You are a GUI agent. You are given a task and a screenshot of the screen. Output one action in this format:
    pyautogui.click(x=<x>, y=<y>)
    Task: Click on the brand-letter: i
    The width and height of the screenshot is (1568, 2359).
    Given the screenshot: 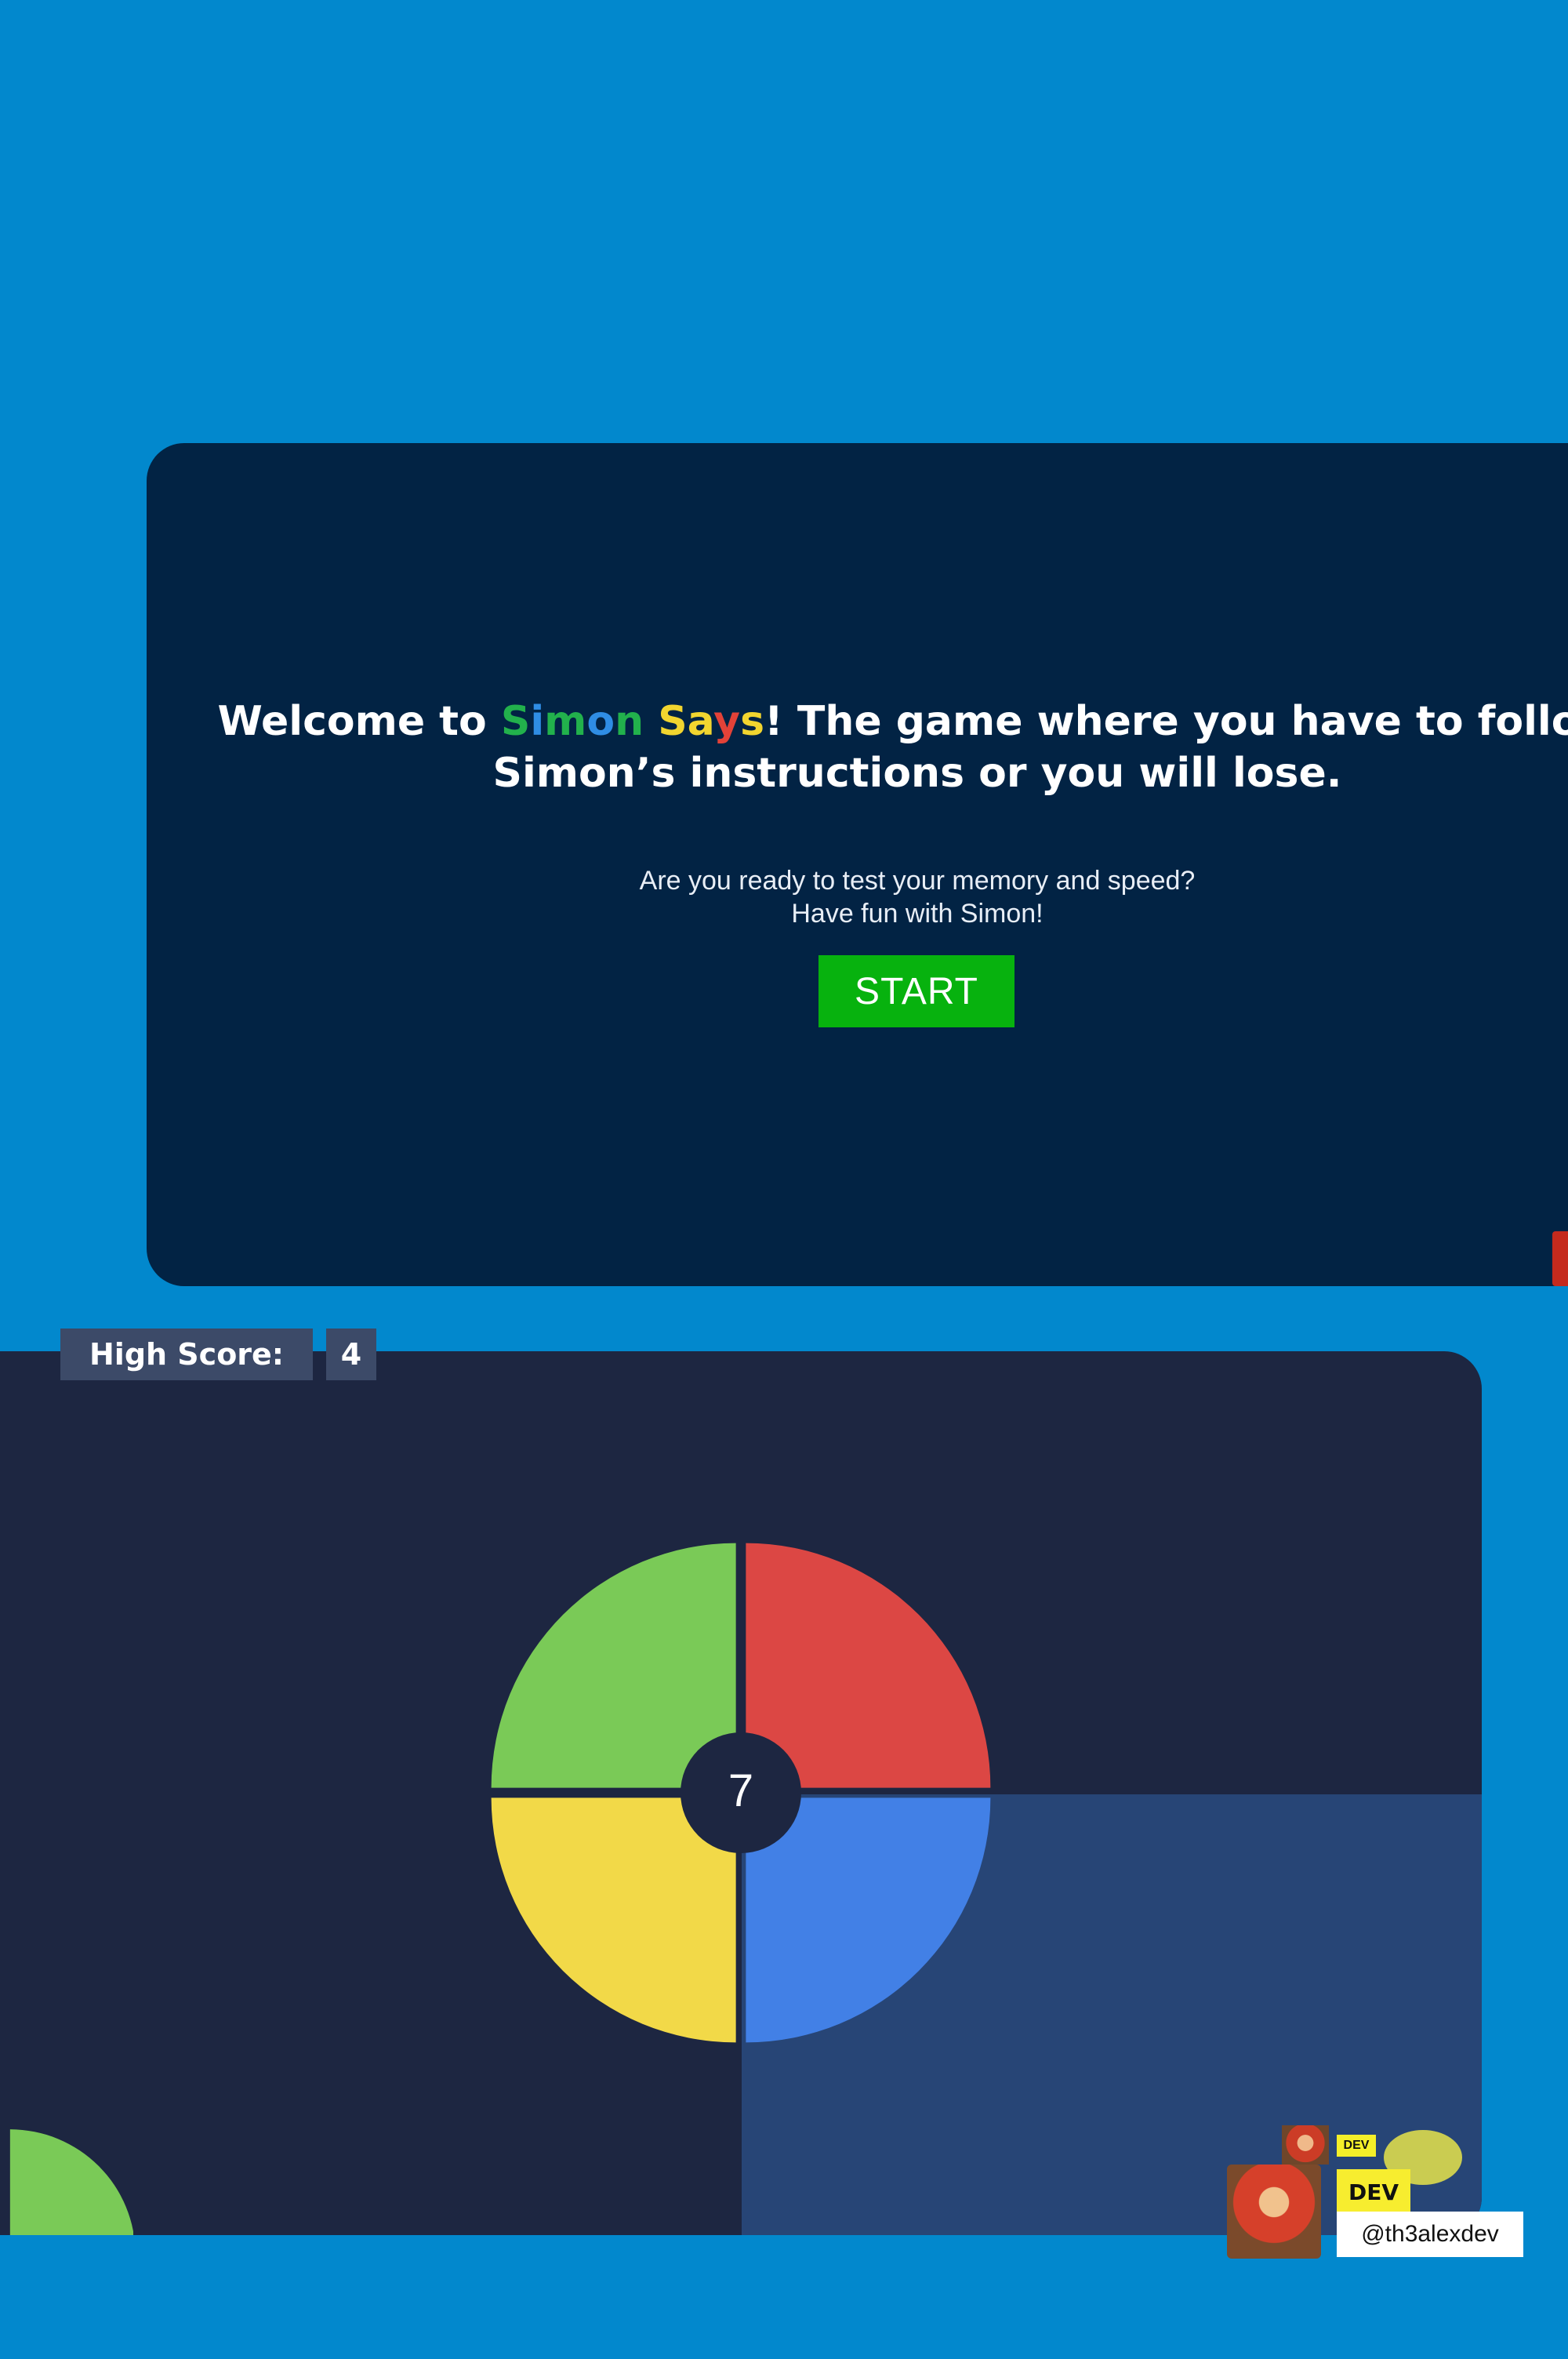 What is the action you would take?
    pyautogui.click(x=537, y=721)
    